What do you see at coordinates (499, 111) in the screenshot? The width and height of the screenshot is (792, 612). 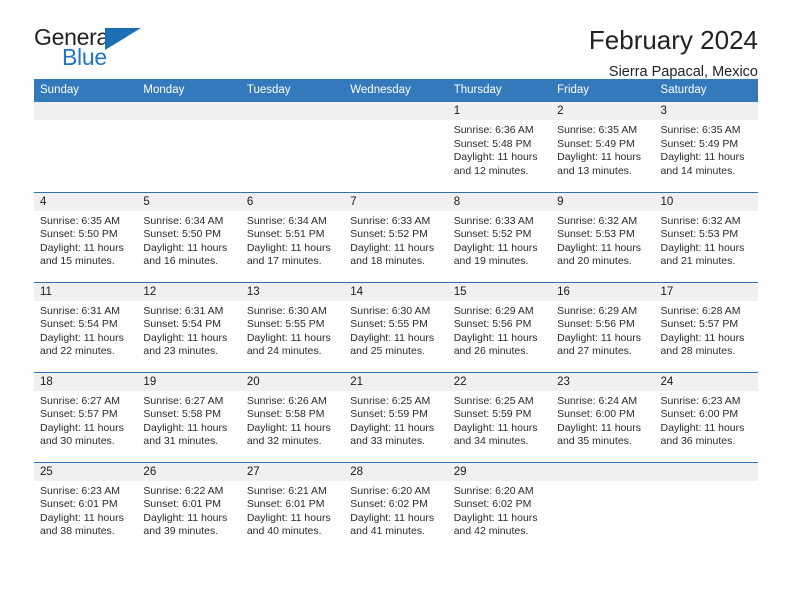 I see `day-number: 1` at bounding box center [499, 111].